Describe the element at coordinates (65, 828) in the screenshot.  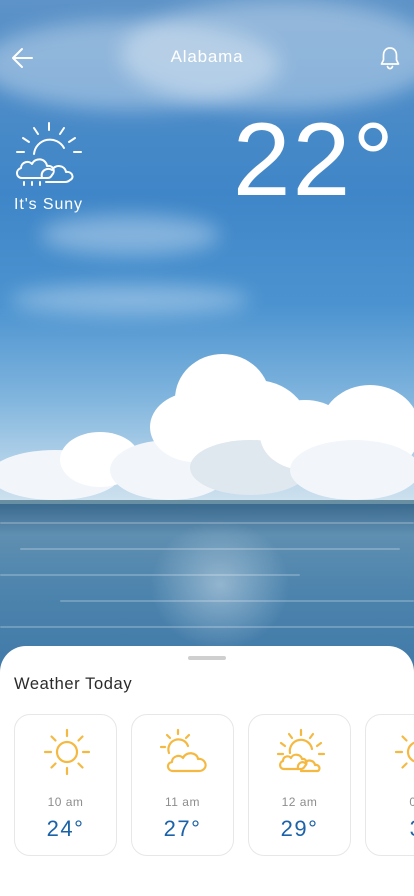
I see `hour-temperature: 24°` at that location.